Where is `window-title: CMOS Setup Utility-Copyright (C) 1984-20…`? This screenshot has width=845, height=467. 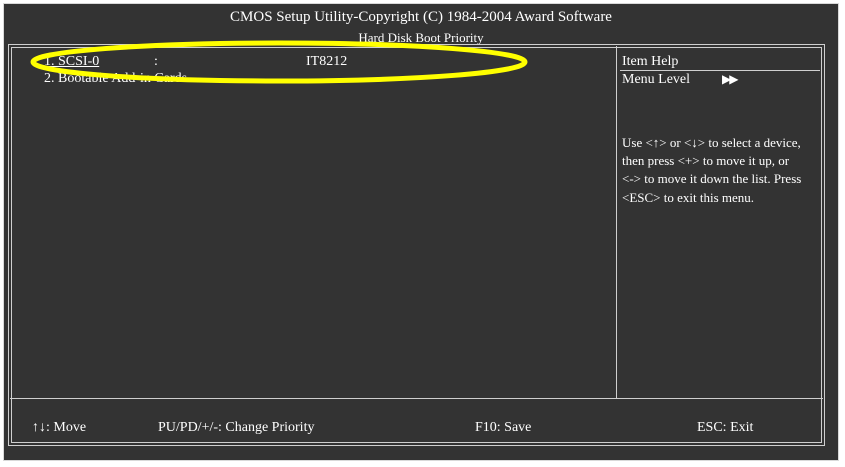 window-title: CMOS Setup Utility-Copyright (C) 1984-20… is located at coordinates (421, 17).